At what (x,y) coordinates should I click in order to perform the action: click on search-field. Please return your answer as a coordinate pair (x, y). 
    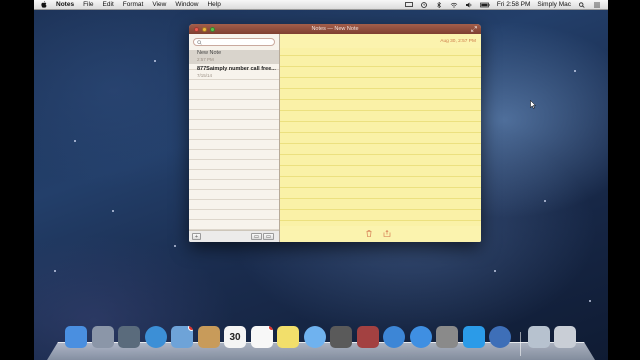
    Looking at the image, I should click on (234, 42).